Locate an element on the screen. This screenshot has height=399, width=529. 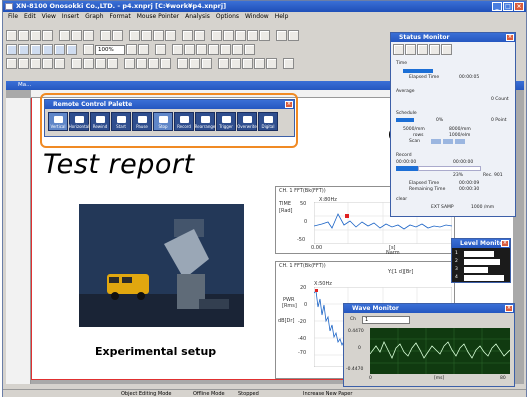
graph-19-icon is located at coordinates (247, 63).